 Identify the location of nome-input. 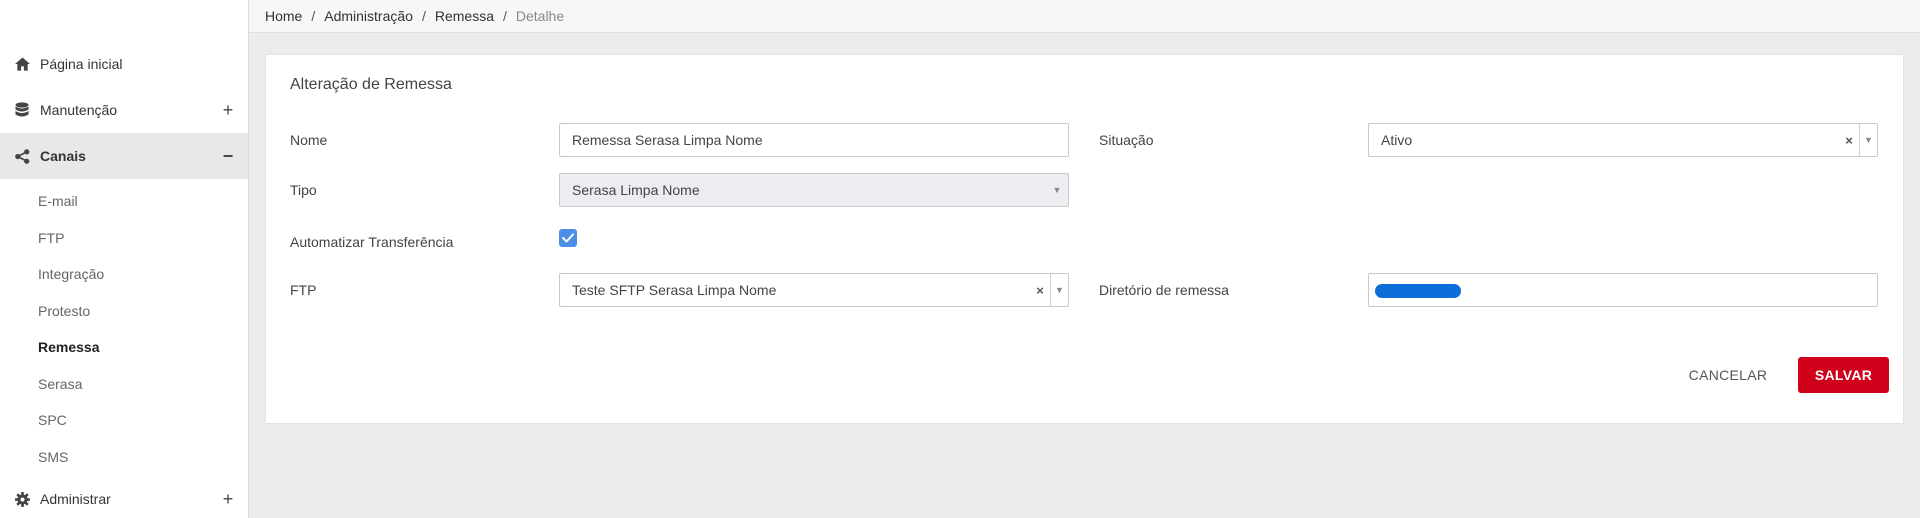
(814, 140).